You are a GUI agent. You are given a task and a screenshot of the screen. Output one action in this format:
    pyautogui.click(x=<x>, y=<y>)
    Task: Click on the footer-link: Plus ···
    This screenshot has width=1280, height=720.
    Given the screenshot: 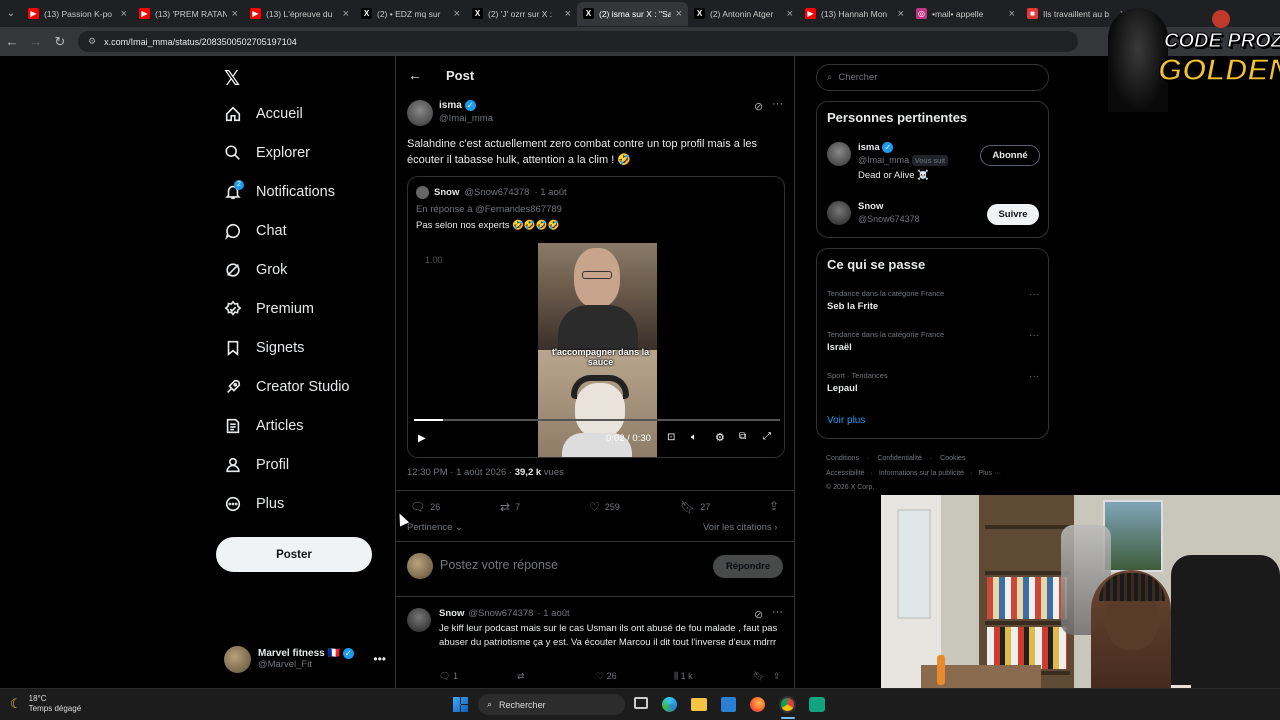 What is the action you would take?
    pyautogui.click(x=989, y=474)
    